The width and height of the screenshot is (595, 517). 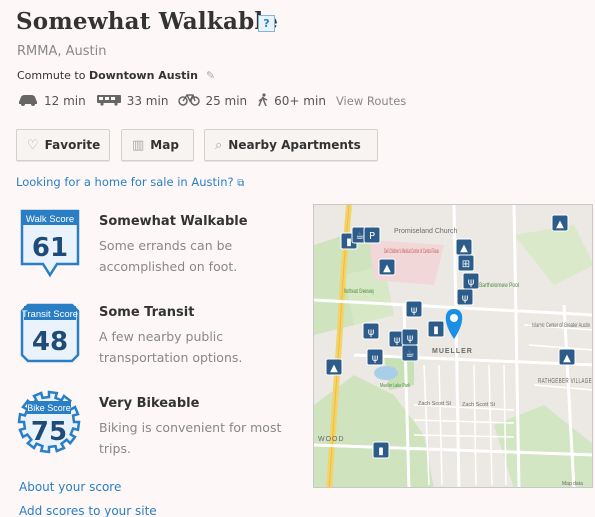 I want to click on map-label-greenway: Northeast Greenway, so click(x=359, y=292).